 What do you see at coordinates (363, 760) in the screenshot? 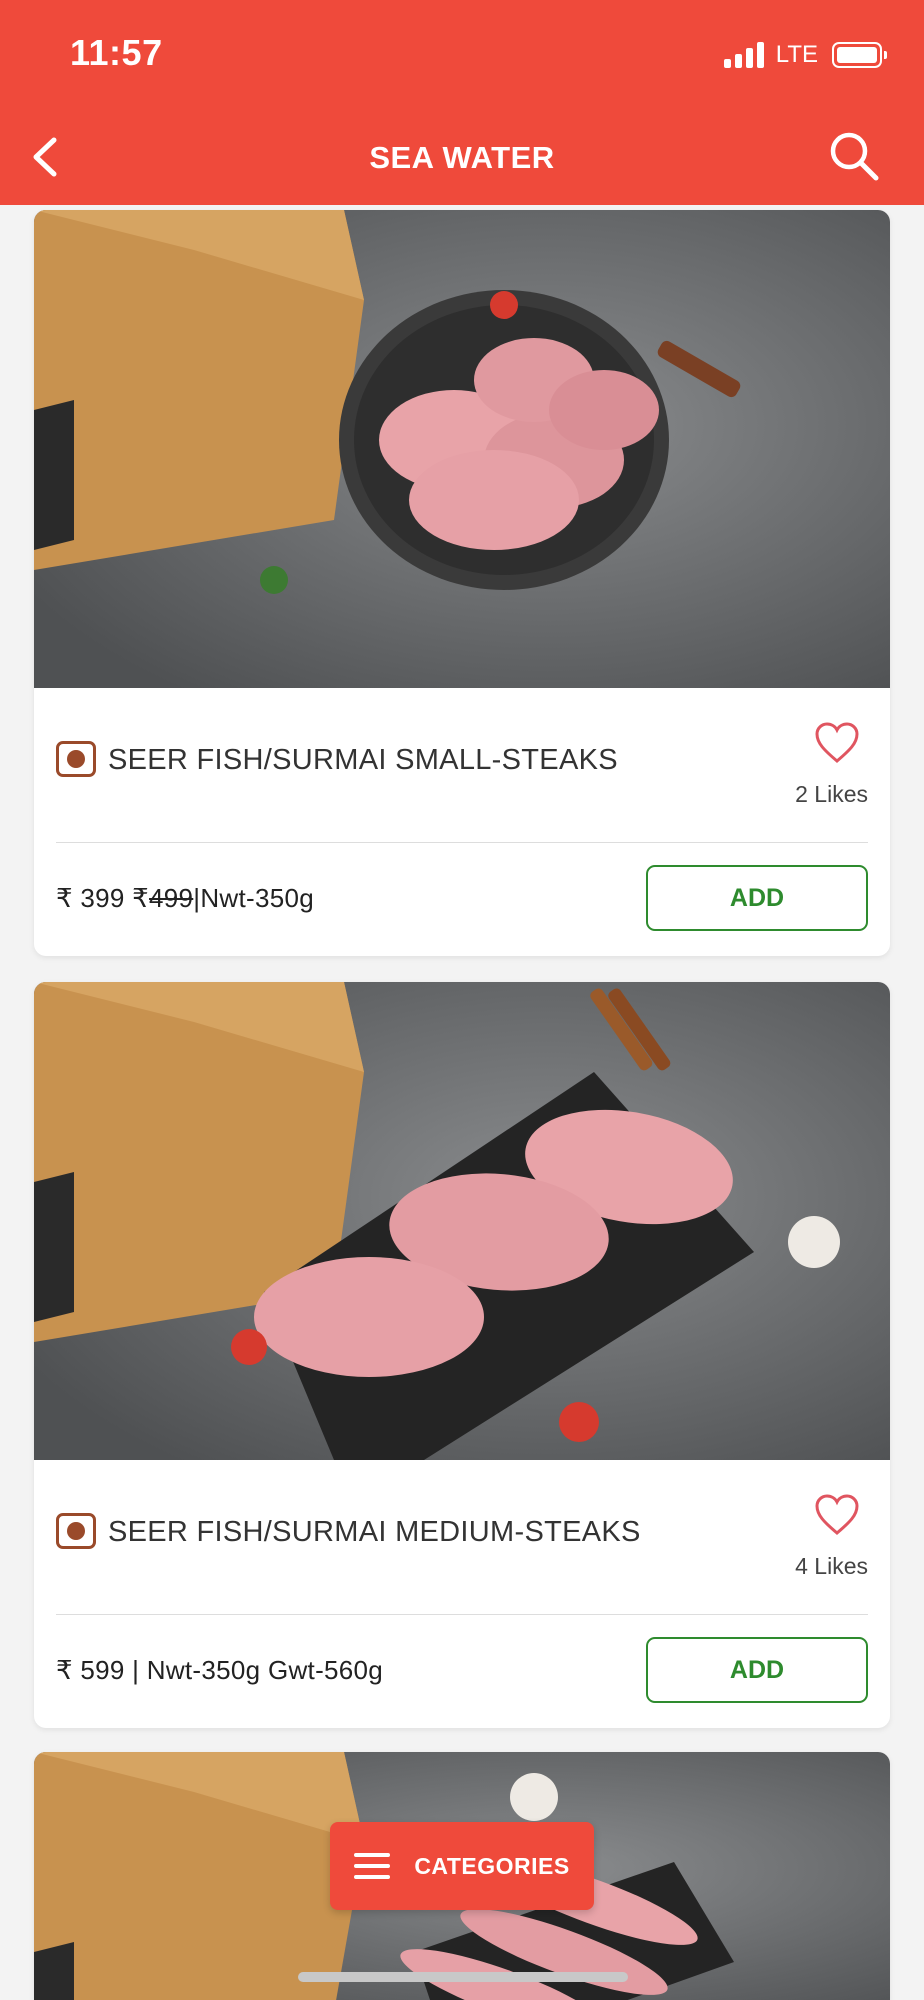
I see `product-name: SEER FISH/SURMAI SMALL-STEAKS` at bounding box center [363, 760].